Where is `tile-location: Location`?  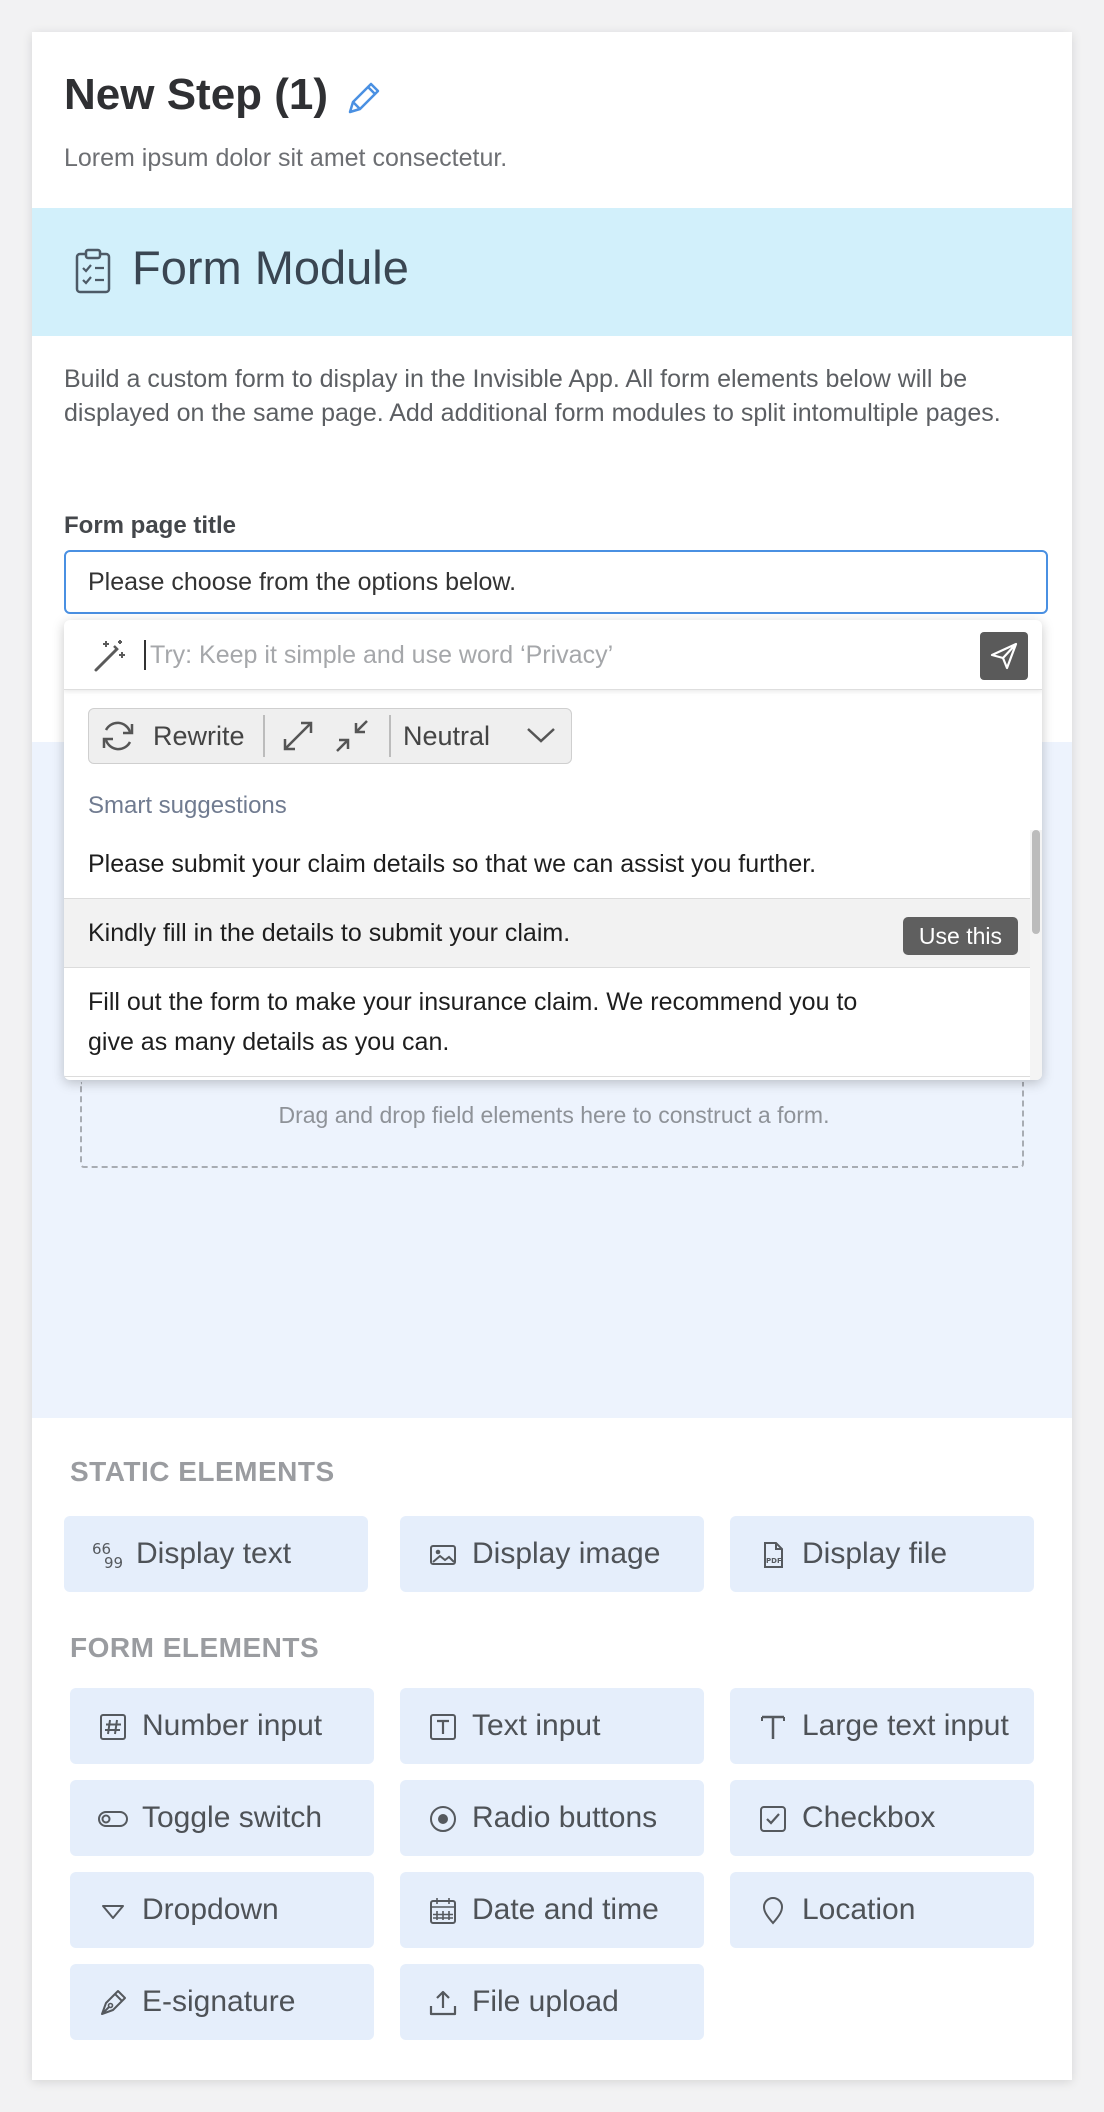 tile-location: Location is located at coordinates (882, 1910).